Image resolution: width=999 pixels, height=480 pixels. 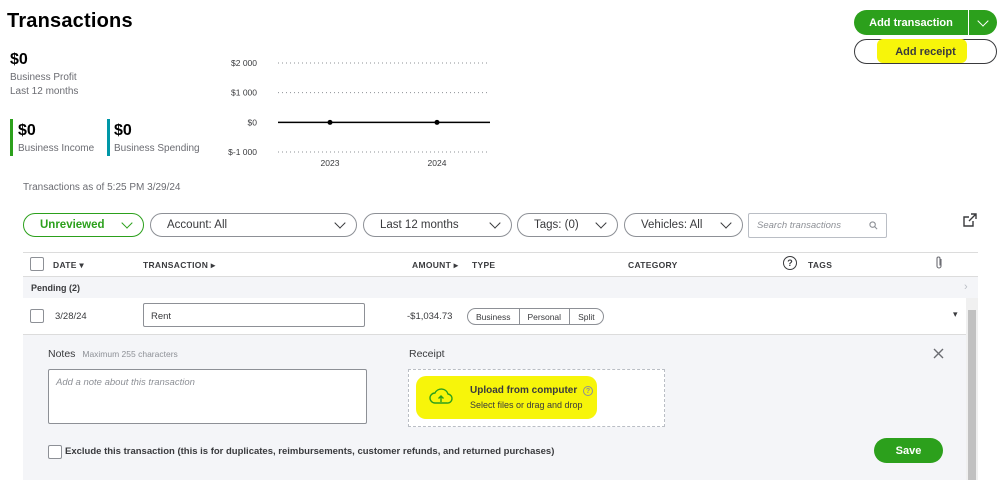 What do you see at coordinates (19, 59) in the screenshot?
I see `profit-value: $0` at bounding box center [19, 59].